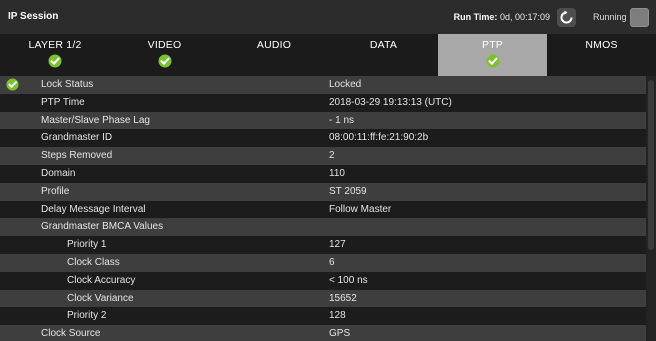 Image resolution: width=656 pixels, height=341 pixels. Describe the element at coordinates (93, 262) in the screenshot. I see `row-label: Clock Class` at that location.